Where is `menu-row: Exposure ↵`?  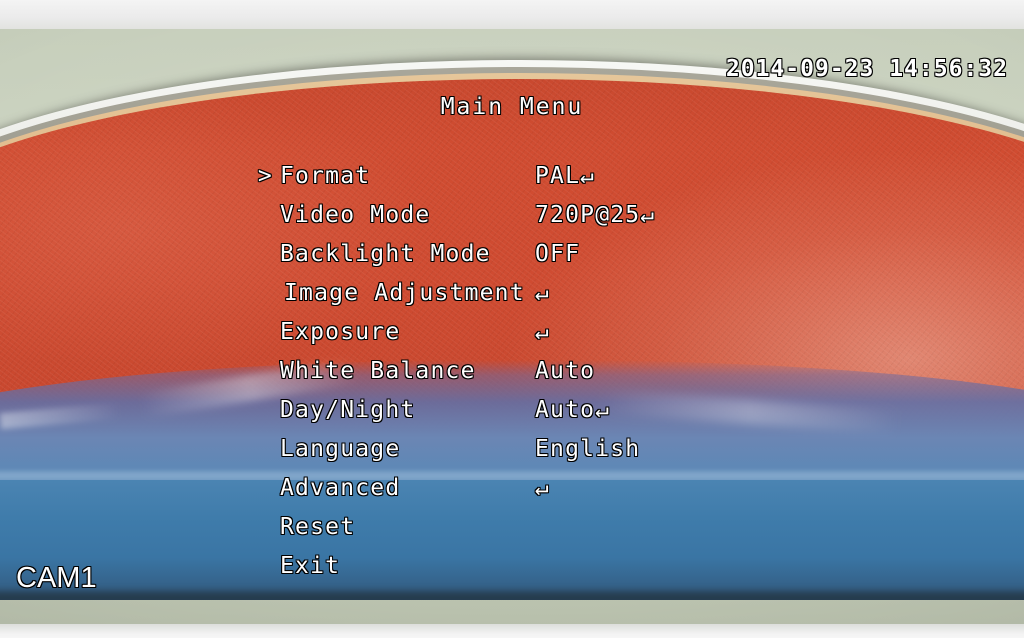 menu-row: Exposure ↵ is located at coordinates (512, 332).